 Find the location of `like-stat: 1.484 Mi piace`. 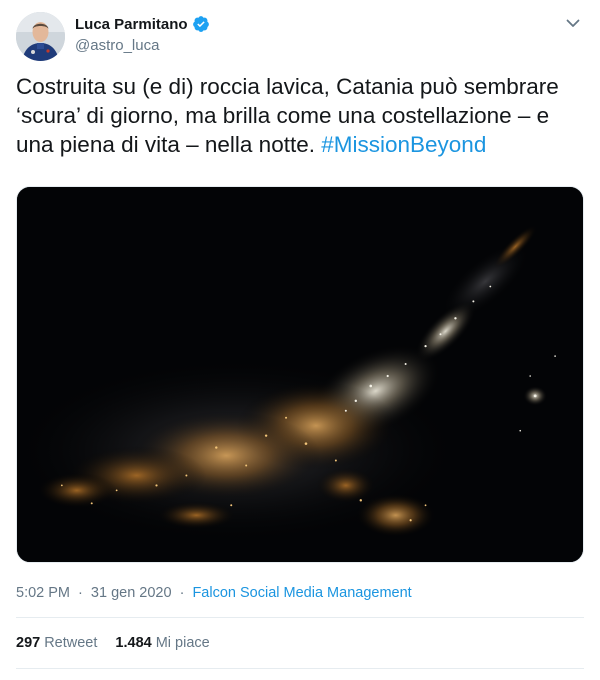

like-stat: 1.484 Mi piace is located at coordinates (162, 643).